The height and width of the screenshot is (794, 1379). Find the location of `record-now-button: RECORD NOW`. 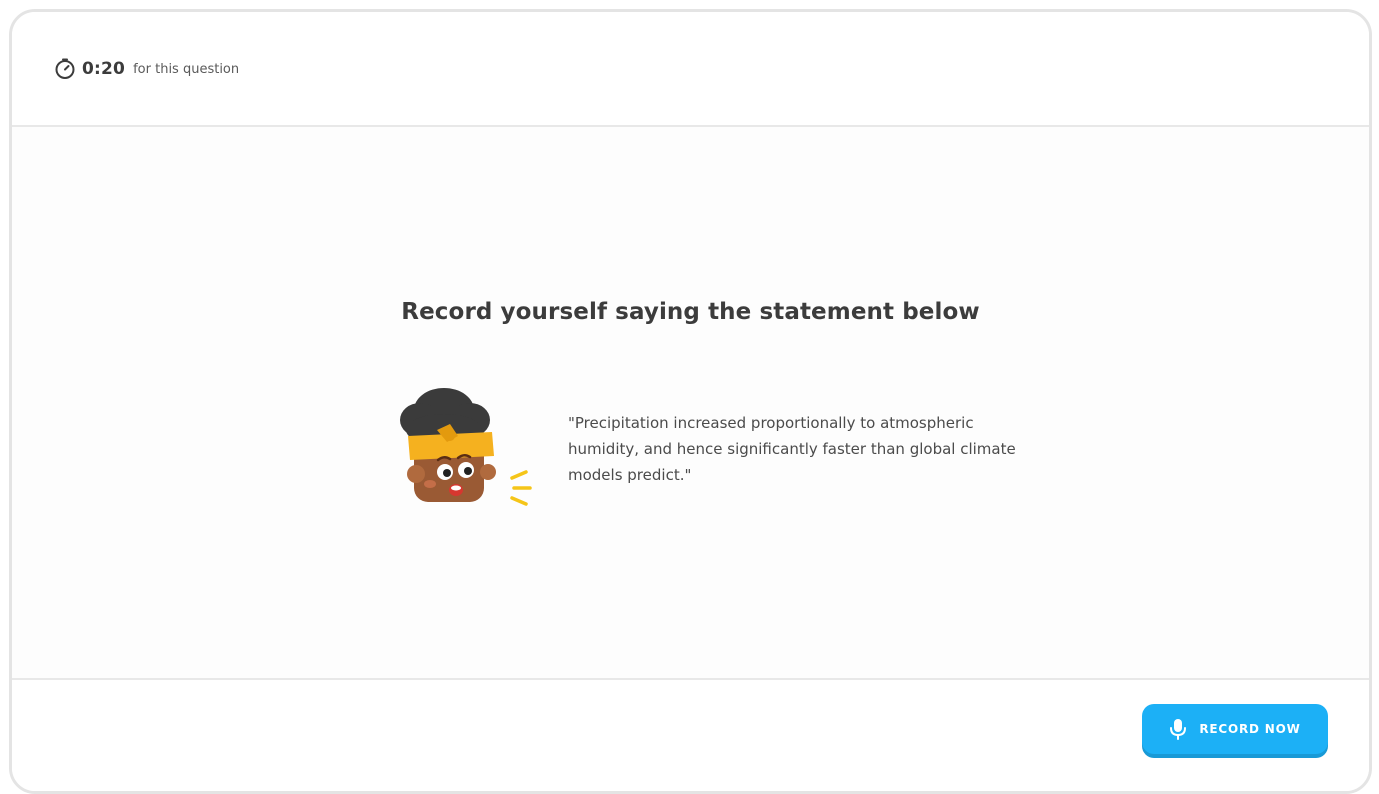

record-now-button: RECORD NOW is located at coordinates (1235, 729).